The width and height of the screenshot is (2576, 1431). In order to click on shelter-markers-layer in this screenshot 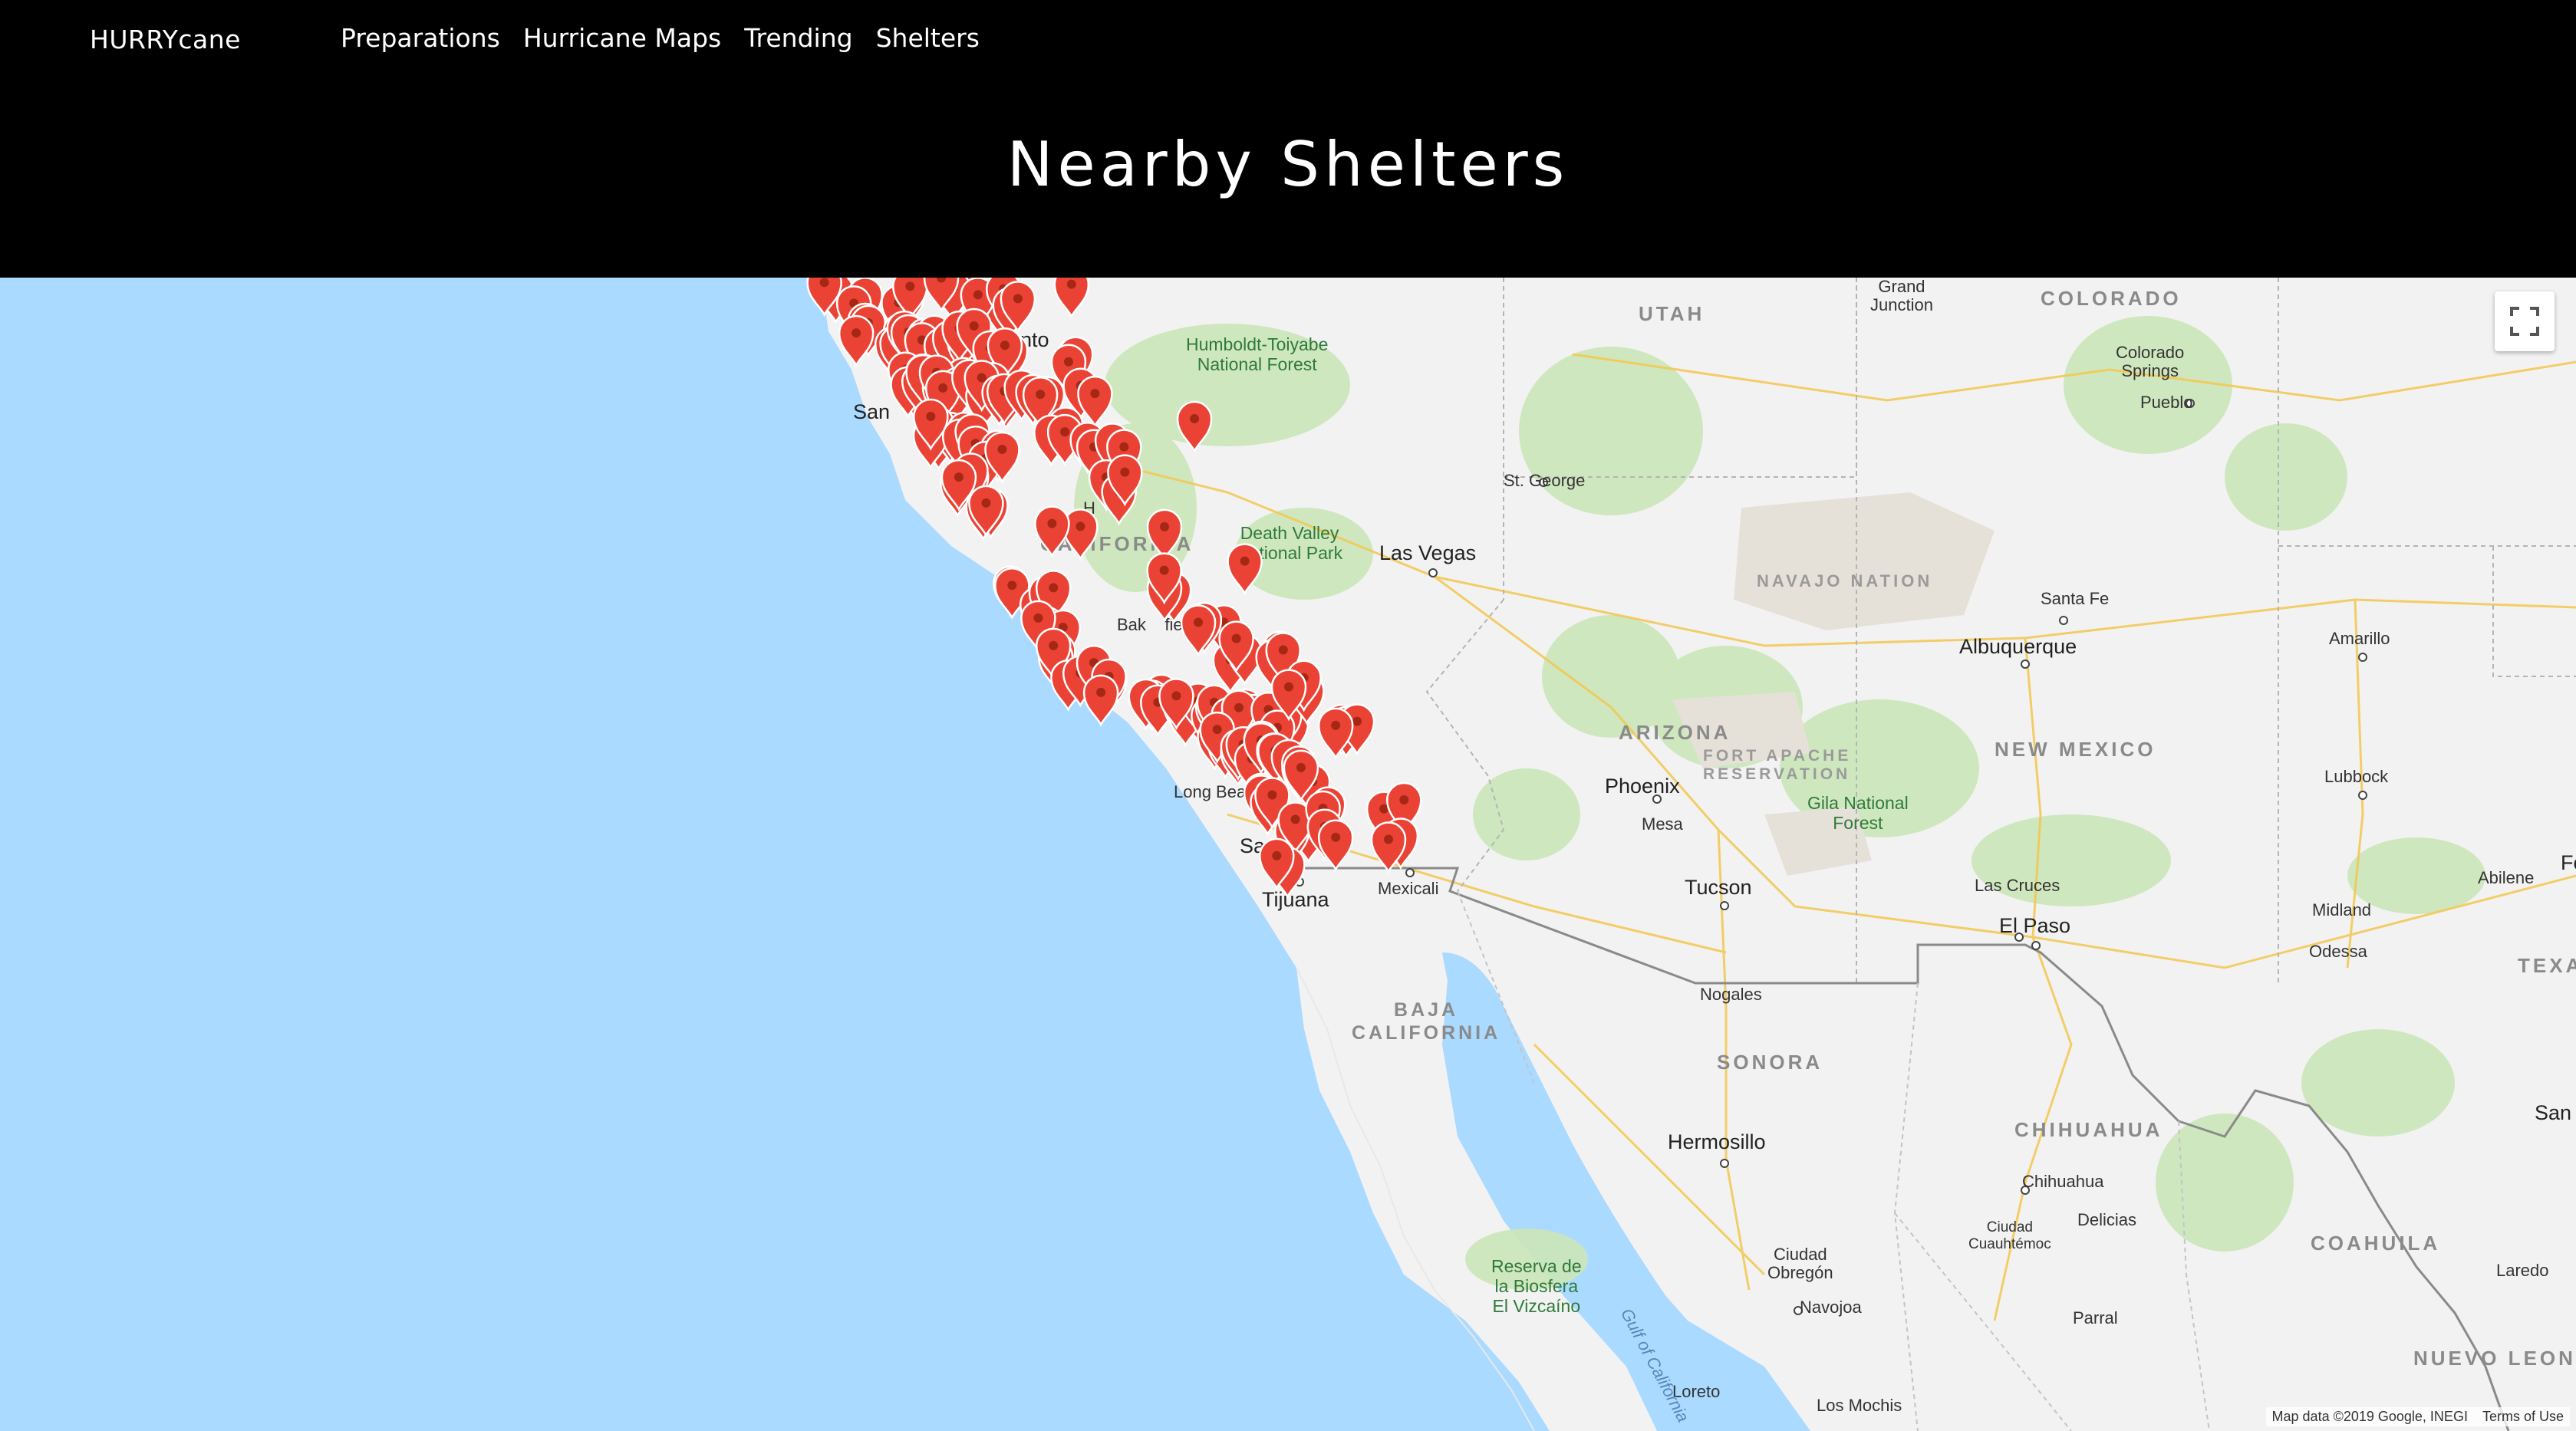, I will do `click(1114, 588)`.